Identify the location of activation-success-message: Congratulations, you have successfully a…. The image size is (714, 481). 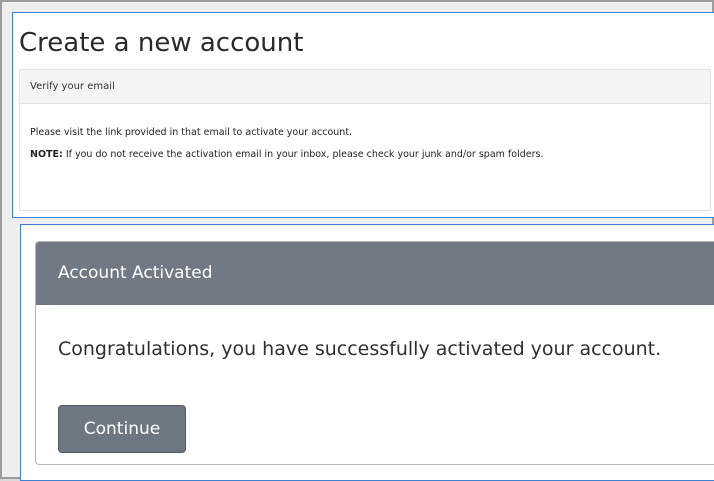
(360, 349).